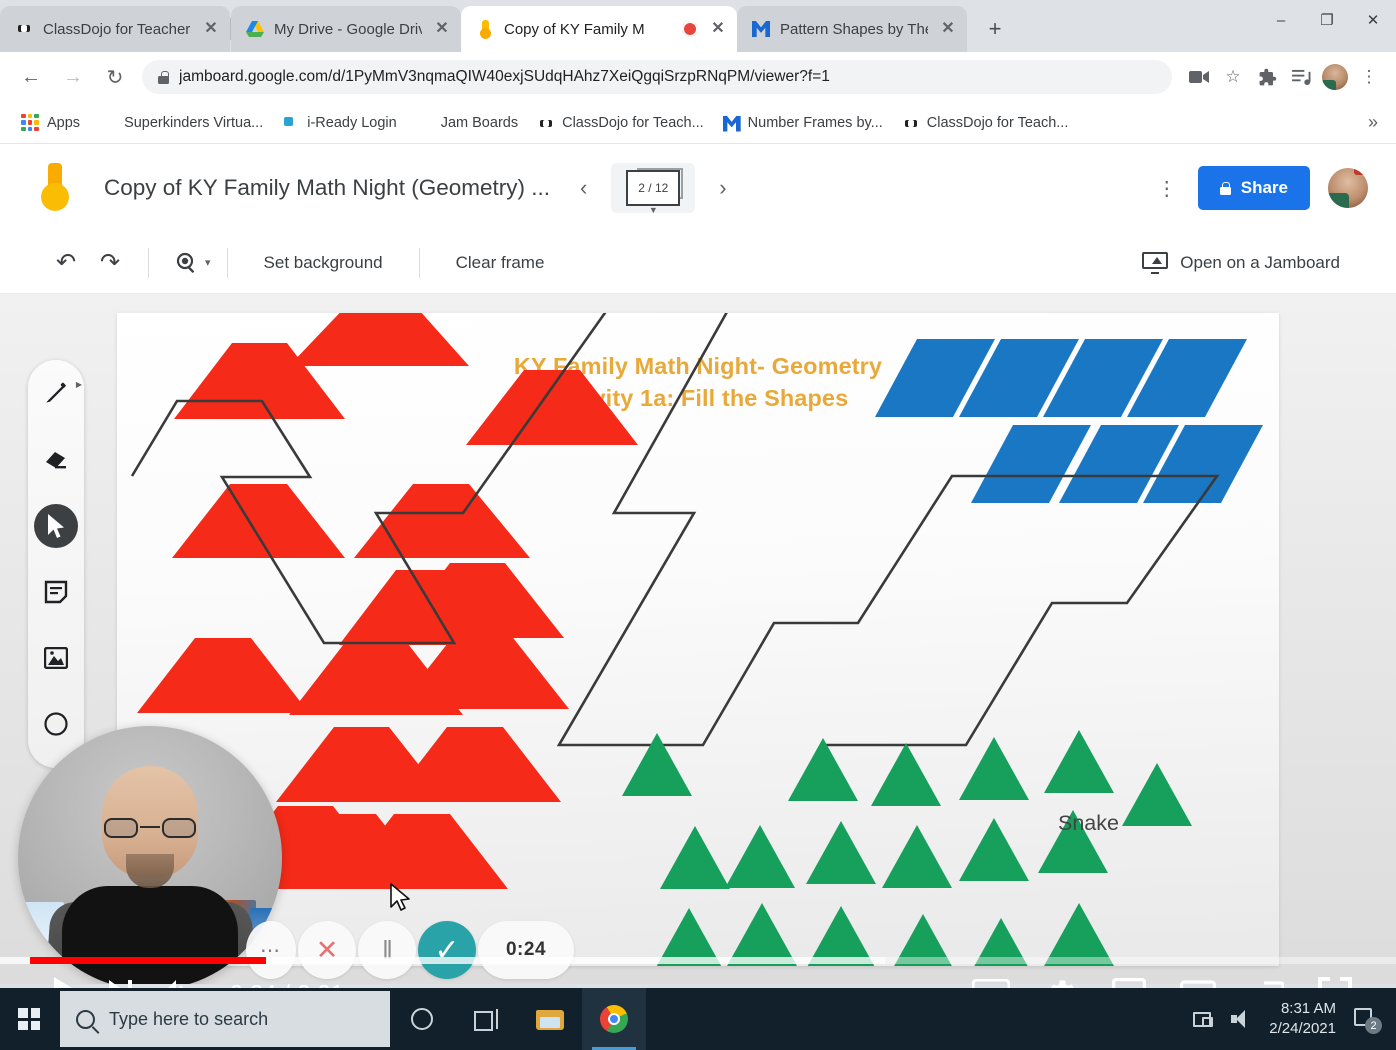  I want to click on google-chrome-icon, so click(614, 1019).